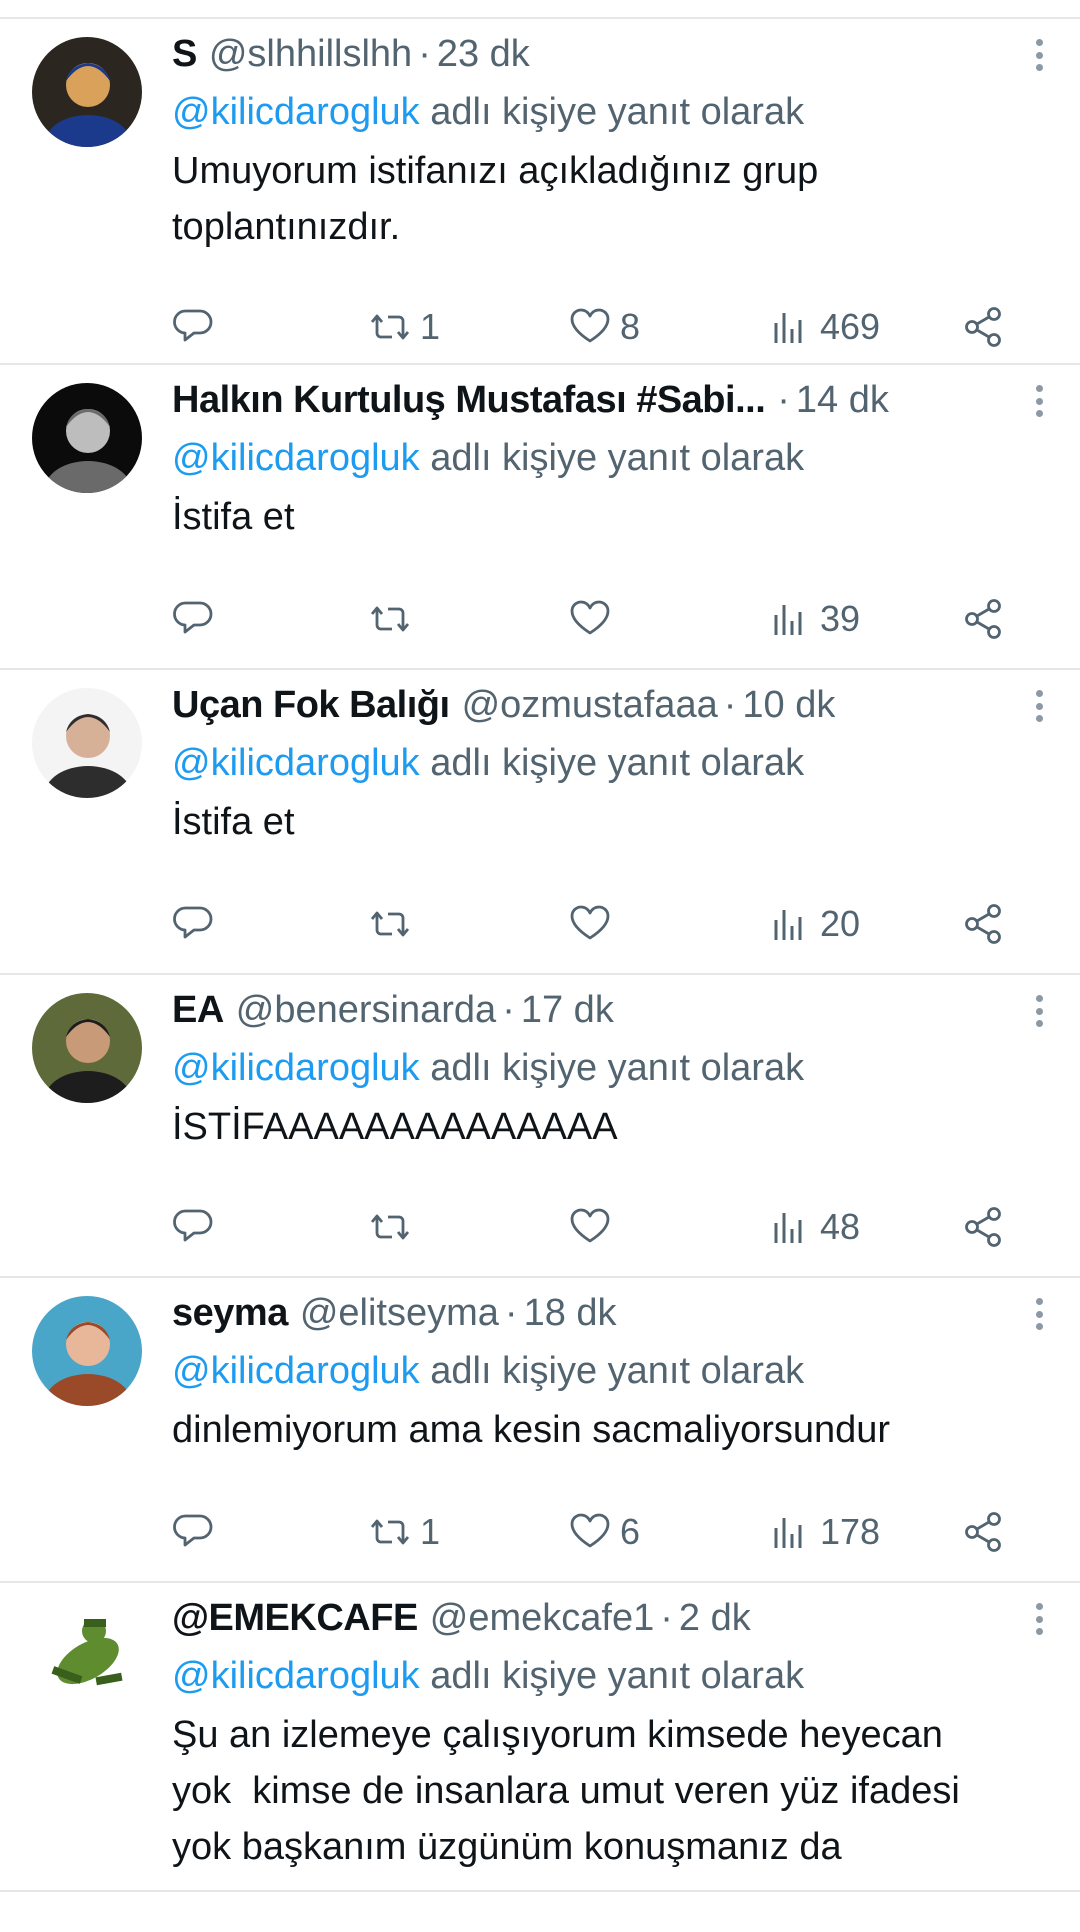  What do you see at coordinates (814, 924) in the screenshot?
I see `views-button: 20` at bounding box center [814, 924].